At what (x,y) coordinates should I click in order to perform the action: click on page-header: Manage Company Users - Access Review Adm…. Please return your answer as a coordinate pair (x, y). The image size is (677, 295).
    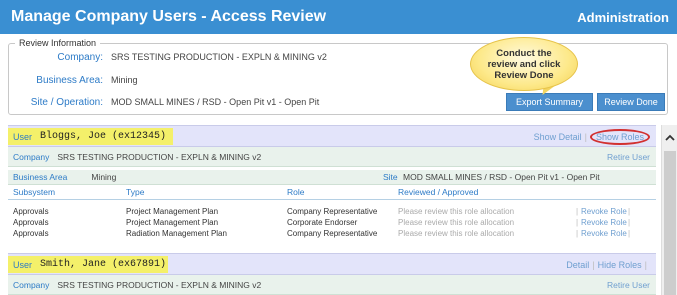
    Looking at the image, I should click on (338, 17).